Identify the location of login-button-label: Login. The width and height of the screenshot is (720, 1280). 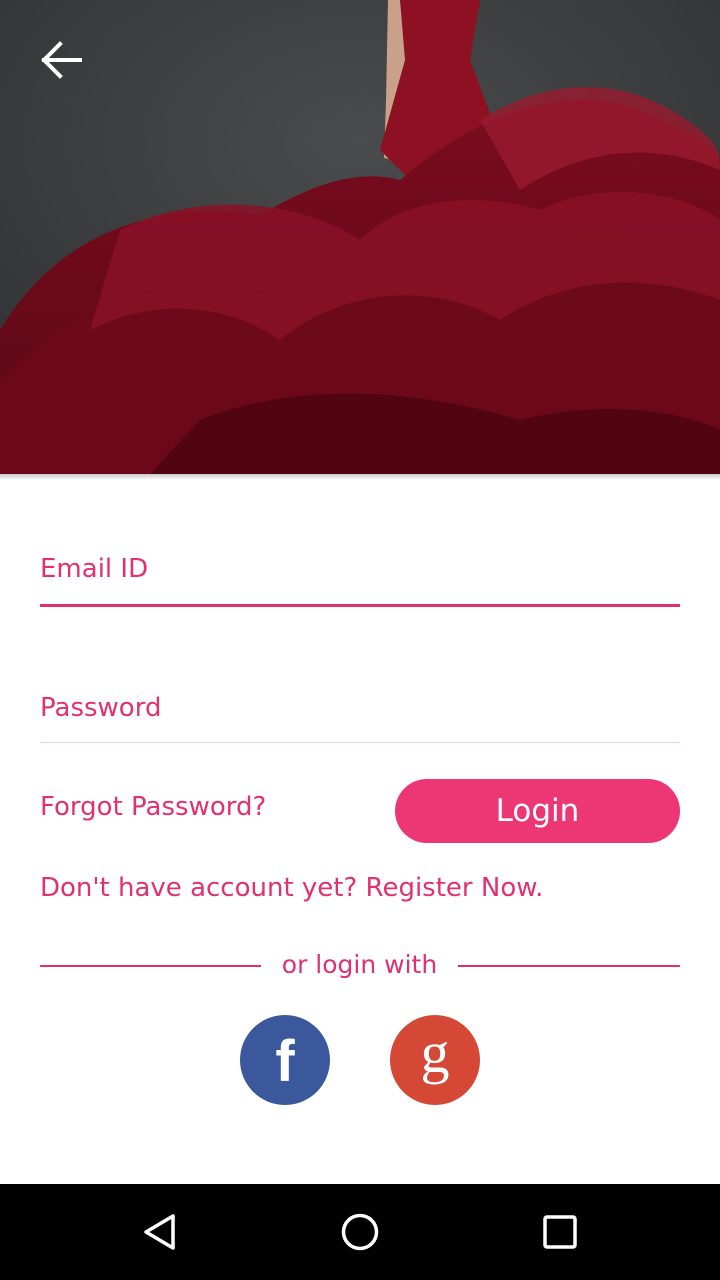
(537, 811).